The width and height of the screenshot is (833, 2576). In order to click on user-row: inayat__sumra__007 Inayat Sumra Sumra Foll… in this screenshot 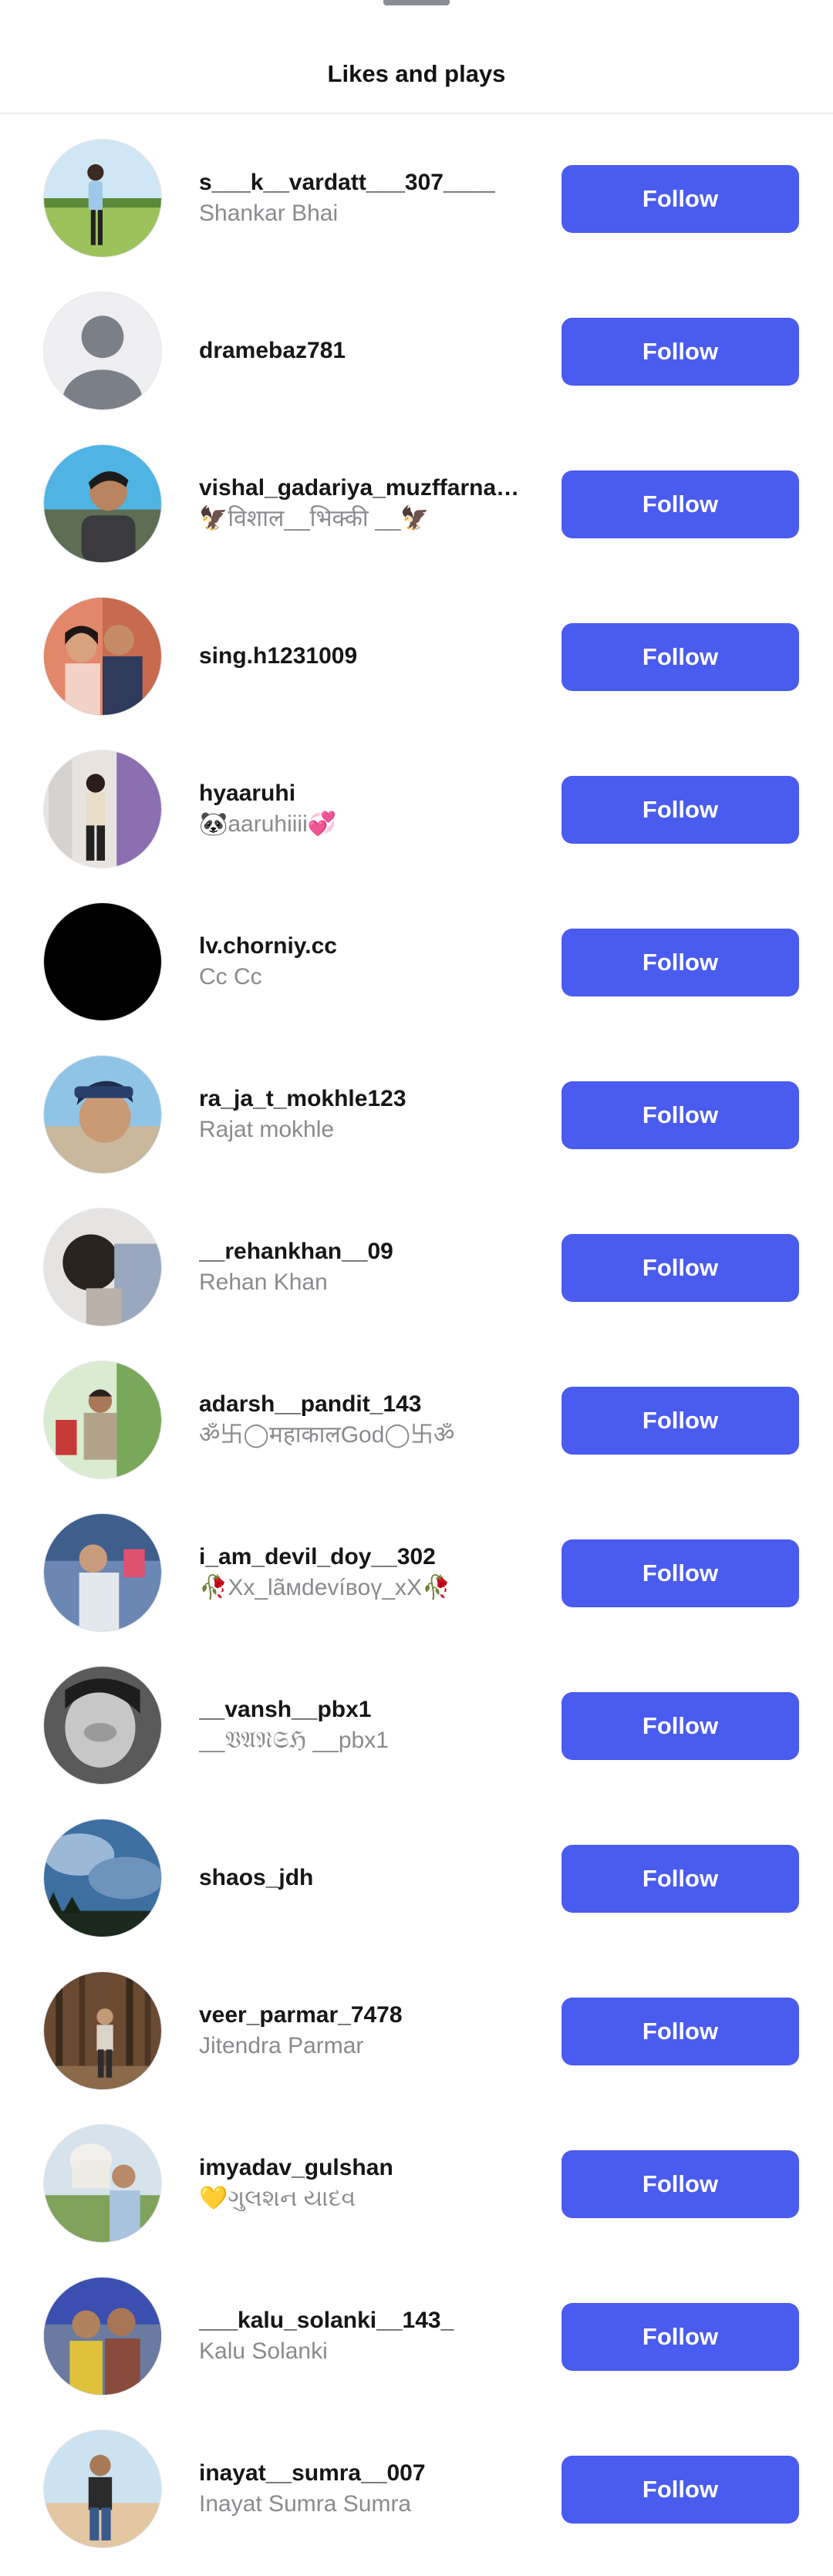, I will do `click(416, 2488)`.